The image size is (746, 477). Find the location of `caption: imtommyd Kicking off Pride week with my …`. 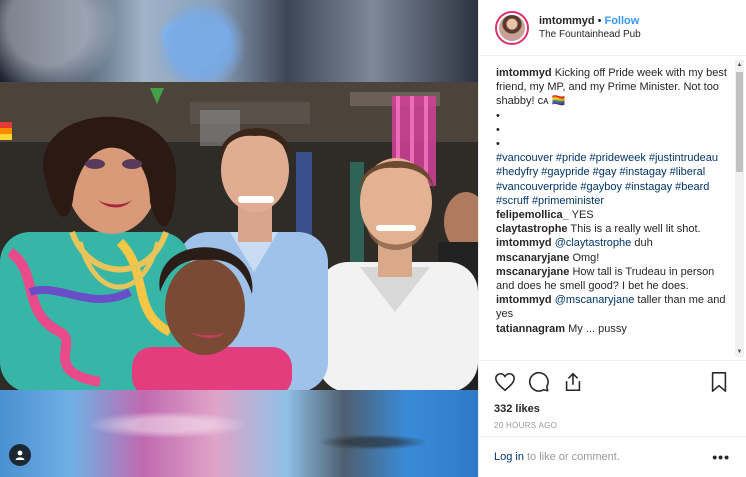

caption: imtommyd Kicking off Pride week with my … is located at coordinates (612, 87).